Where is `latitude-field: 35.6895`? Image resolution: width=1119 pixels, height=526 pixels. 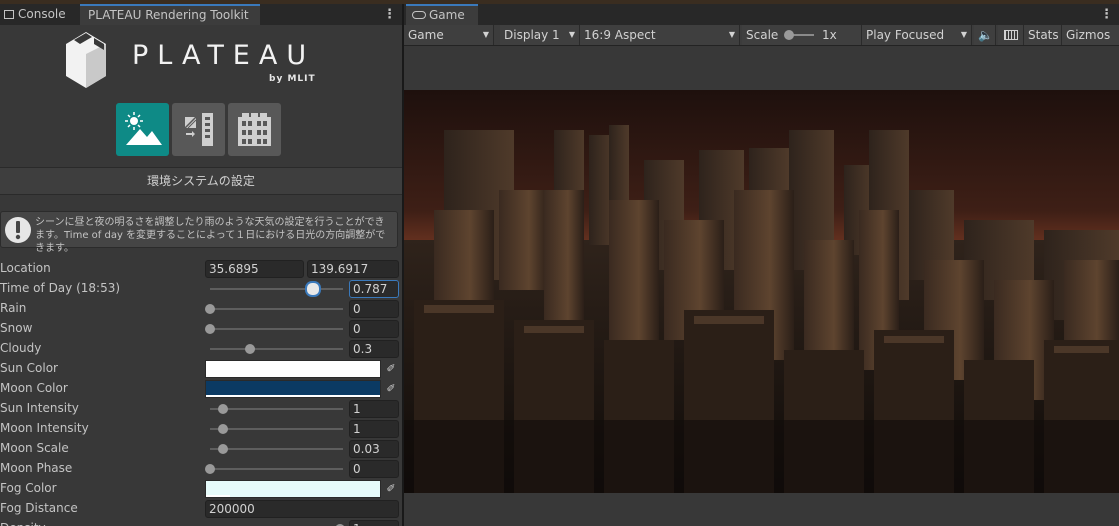 latitude-field: 35.6895 is located at coordinates (254, 269).